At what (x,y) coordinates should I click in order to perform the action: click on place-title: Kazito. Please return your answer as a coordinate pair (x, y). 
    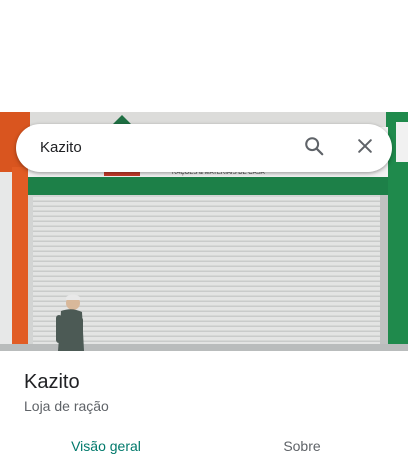
    Looking at the image, I should click on (52, 382).